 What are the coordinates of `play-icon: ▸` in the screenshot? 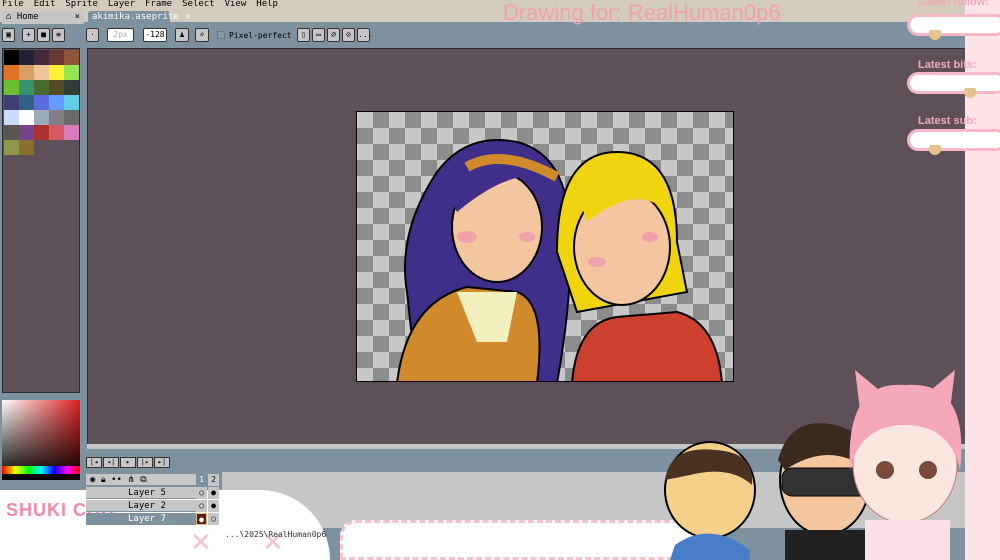 It's located at (128, 462).